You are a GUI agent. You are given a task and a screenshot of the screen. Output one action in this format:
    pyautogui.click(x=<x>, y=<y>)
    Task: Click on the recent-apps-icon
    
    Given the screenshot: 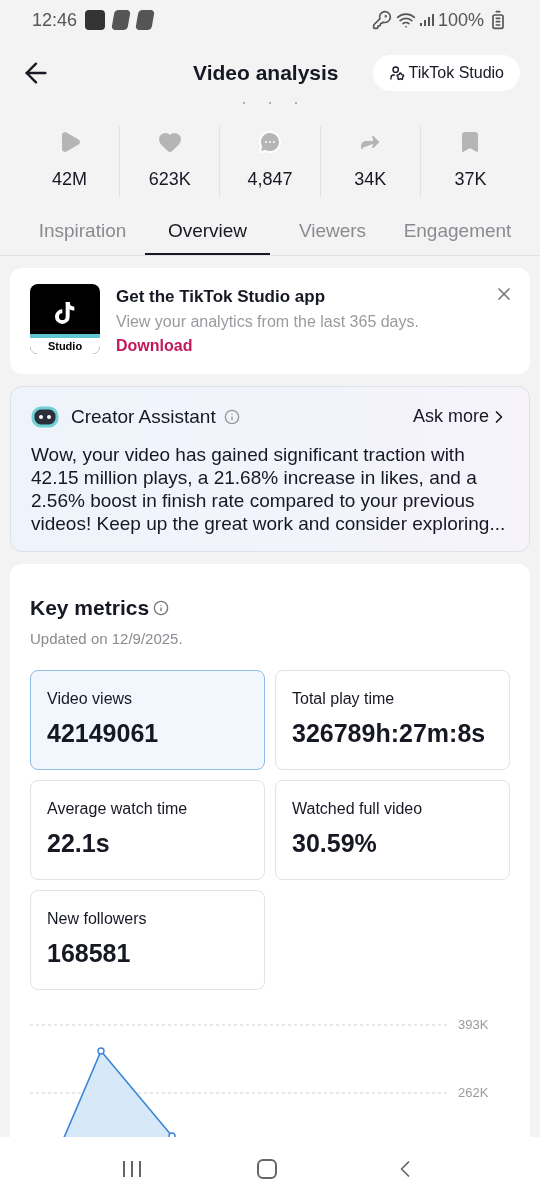 What is the action you would take?
    pyautogui.click(x=132, y=1168)
    